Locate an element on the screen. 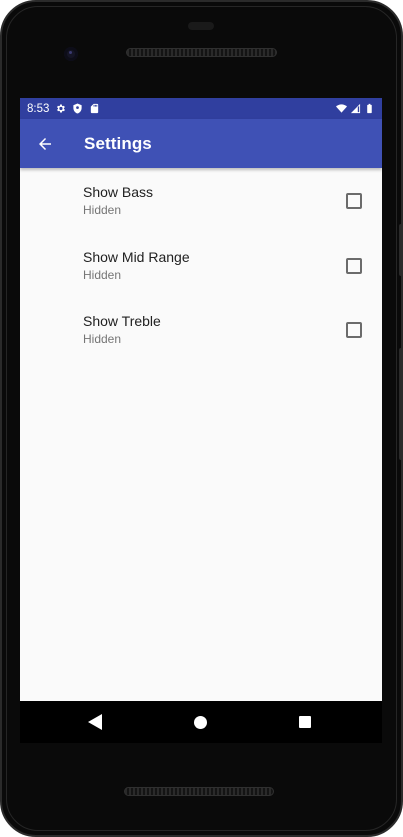 Image resolution: width=403 pixels, height=837 pixels. volume-button is located at coordinates (400, 250).